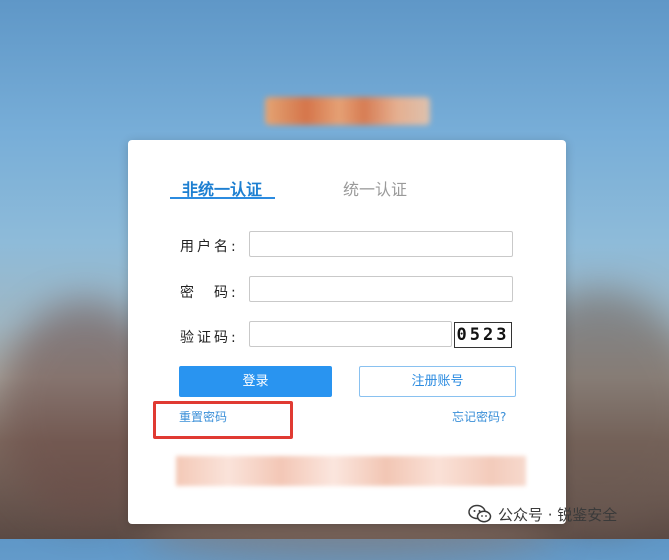  Describe the element at coordinates (209, 338) in the screenshot. I see `captcha-label: 验证码:` at that location.